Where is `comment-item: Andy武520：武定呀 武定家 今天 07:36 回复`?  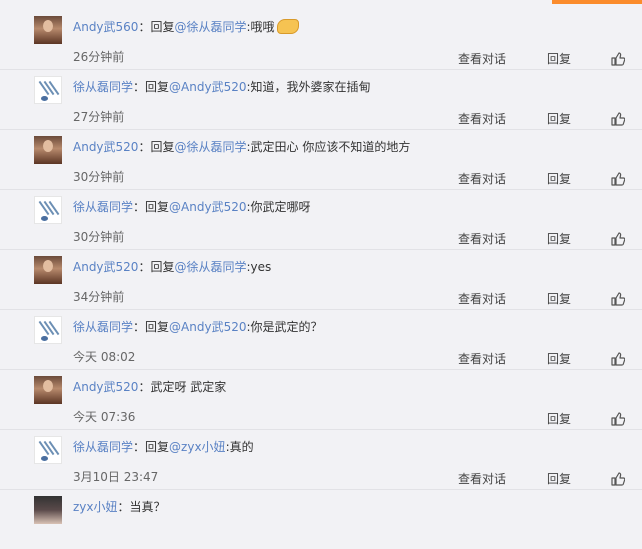 comment-item: Andy武520：武定呀 武定家 今天 07:36 回复 is located at coordinates (321, 400).